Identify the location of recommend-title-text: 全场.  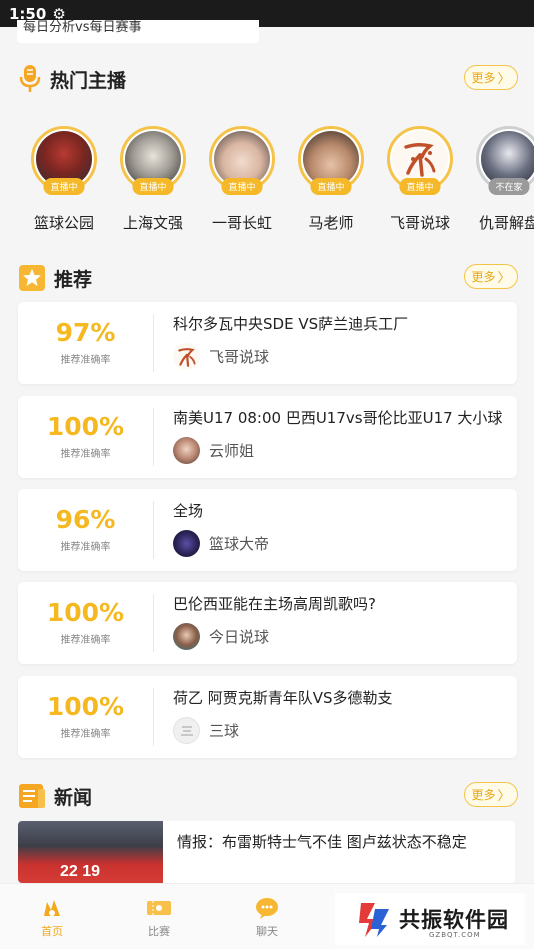
(188, 511).